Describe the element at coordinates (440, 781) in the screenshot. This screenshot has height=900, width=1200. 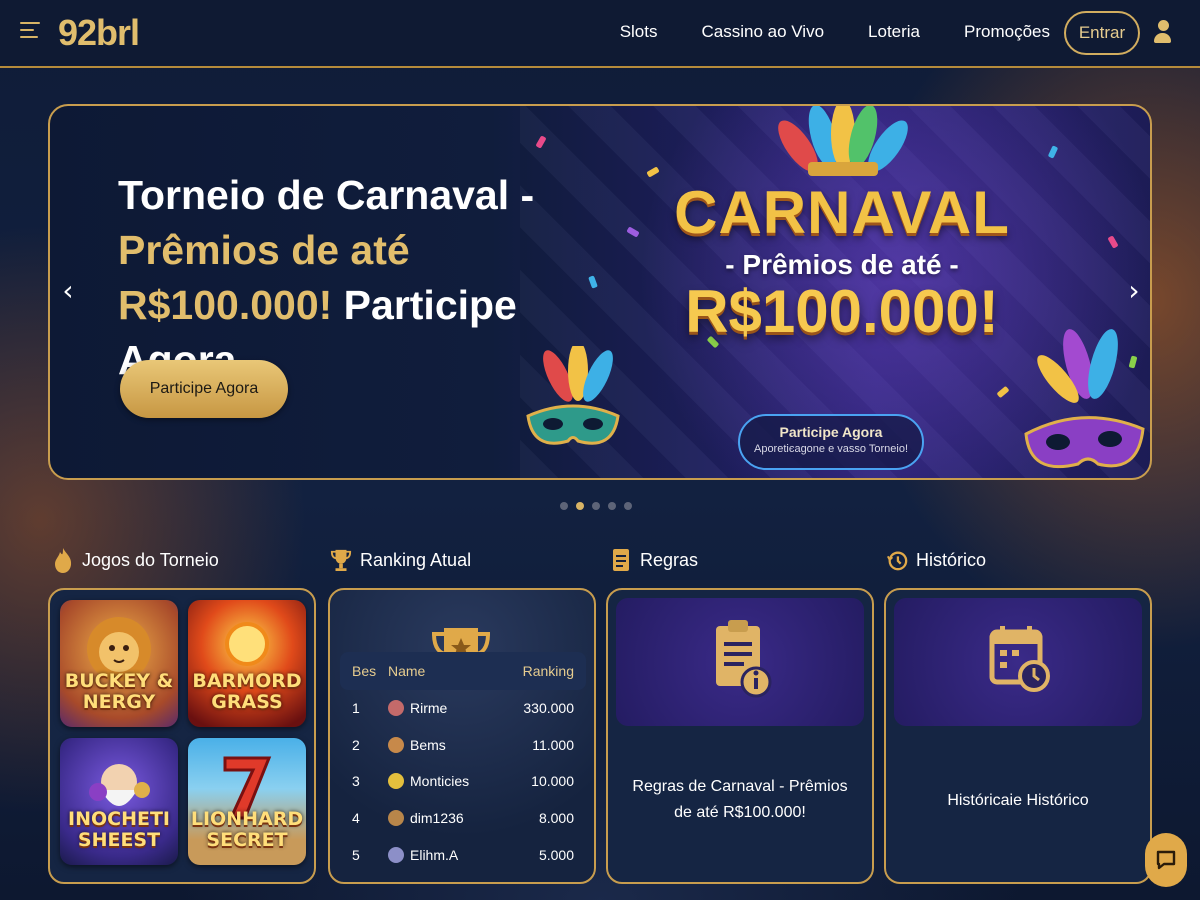
I see `ranking-player-name: Monticies` at that location.